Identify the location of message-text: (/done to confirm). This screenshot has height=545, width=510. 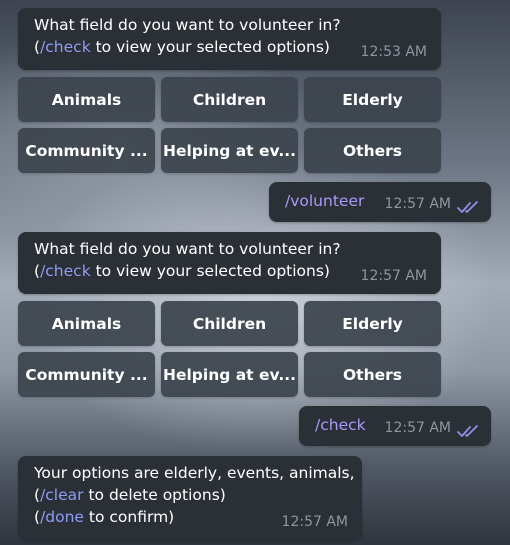
(104, 517).